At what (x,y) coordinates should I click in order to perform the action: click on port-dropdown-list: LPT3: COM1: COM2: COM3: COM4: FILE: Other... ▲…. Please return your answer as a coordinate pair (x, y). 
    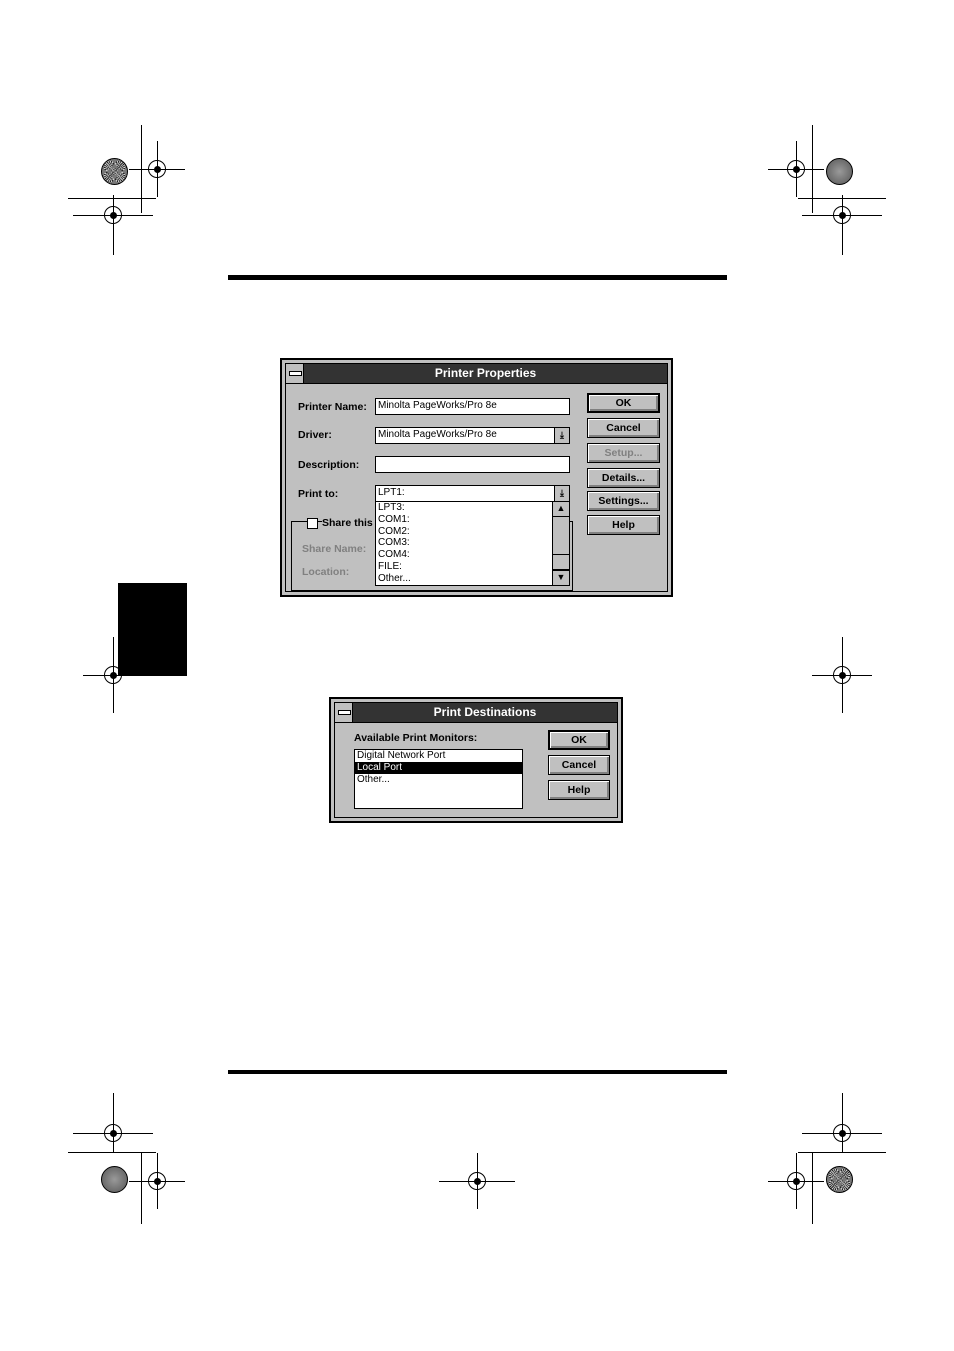
    Looking at the image, I should click on (472, 543).